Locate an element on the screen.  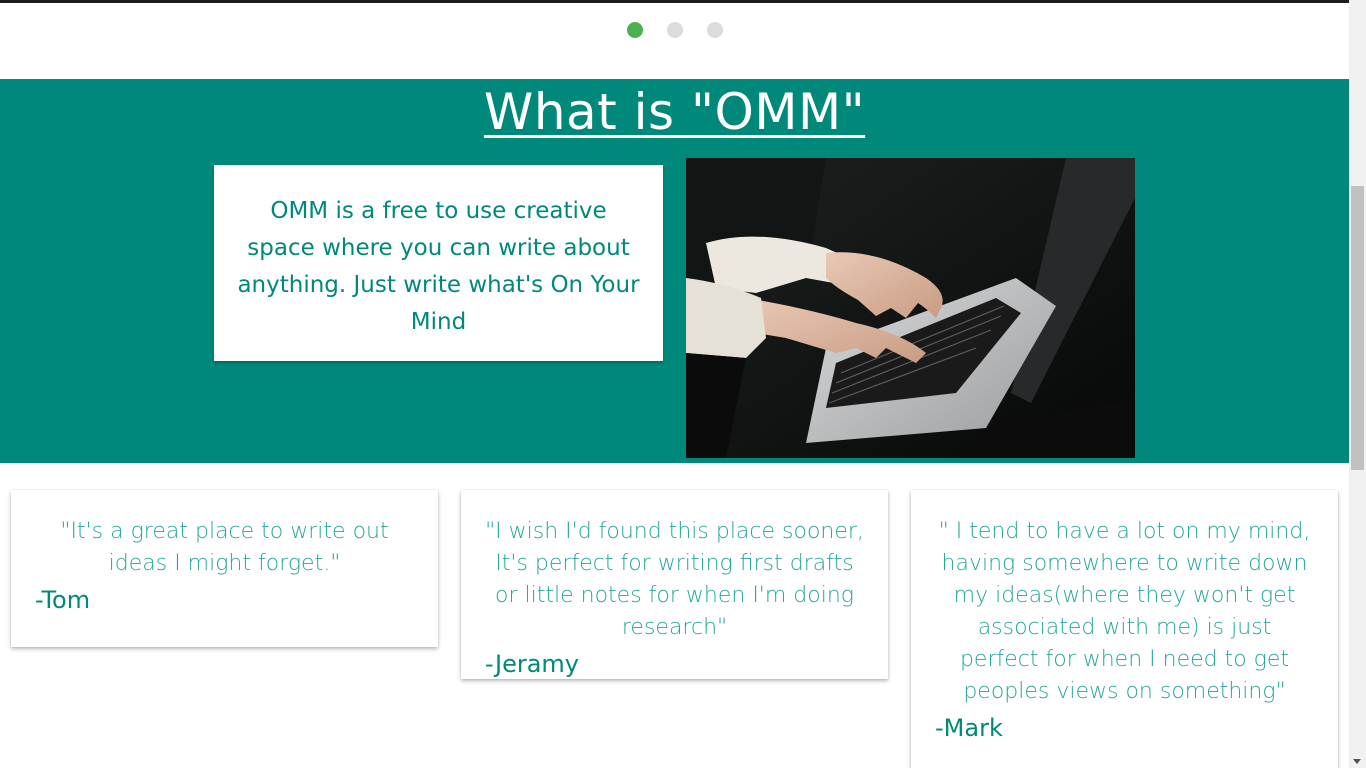
testimonial-author: -Tom is located at coordinates (63, 600).